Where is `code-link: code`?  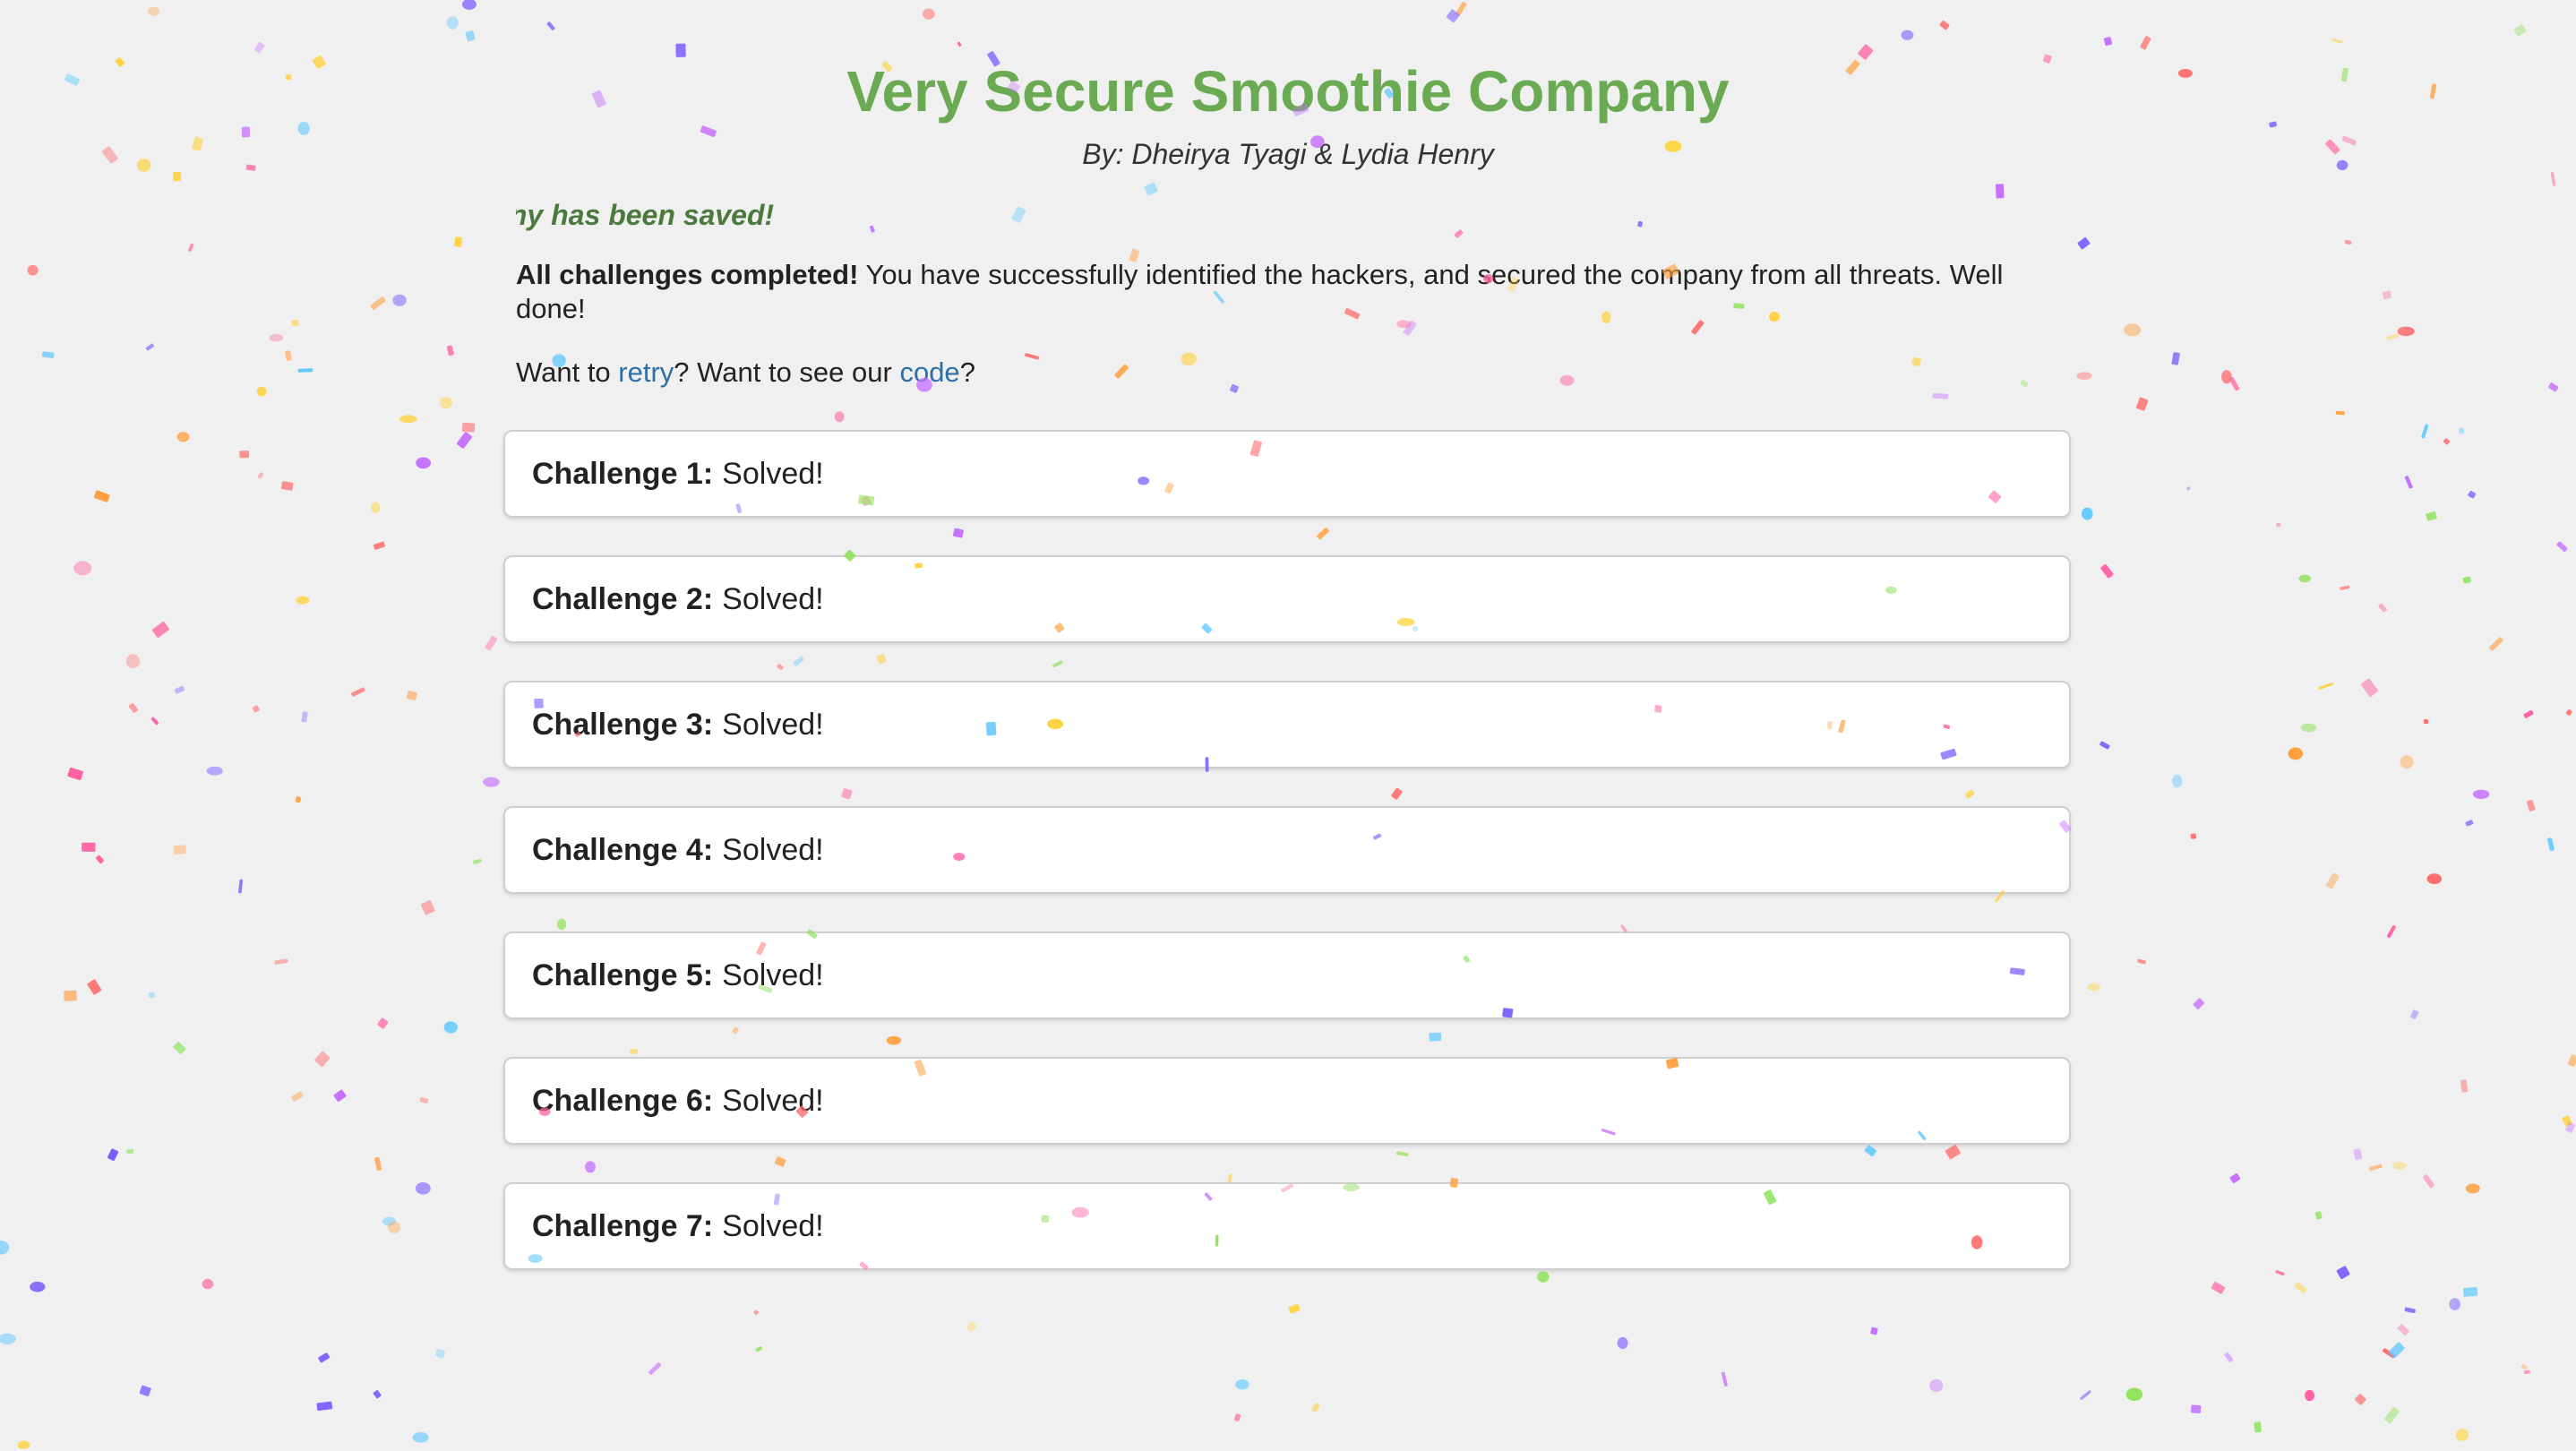
code-link: code is located at coordinates (929, 372).